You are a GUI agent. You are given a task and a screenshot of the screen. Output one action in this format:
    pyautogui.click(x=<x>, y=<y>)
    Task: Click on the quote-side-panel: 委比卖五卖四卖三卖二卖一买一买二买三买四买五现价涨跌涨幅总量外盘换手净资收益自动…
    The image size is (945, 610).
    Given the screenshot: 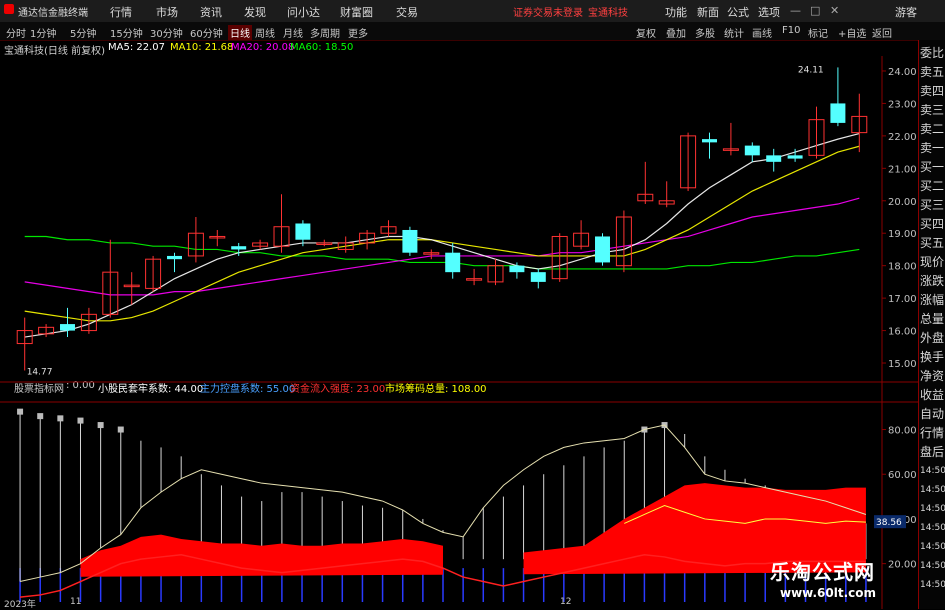 What is the action you would take?
    pyautogui.click(x=931, y=324)
    